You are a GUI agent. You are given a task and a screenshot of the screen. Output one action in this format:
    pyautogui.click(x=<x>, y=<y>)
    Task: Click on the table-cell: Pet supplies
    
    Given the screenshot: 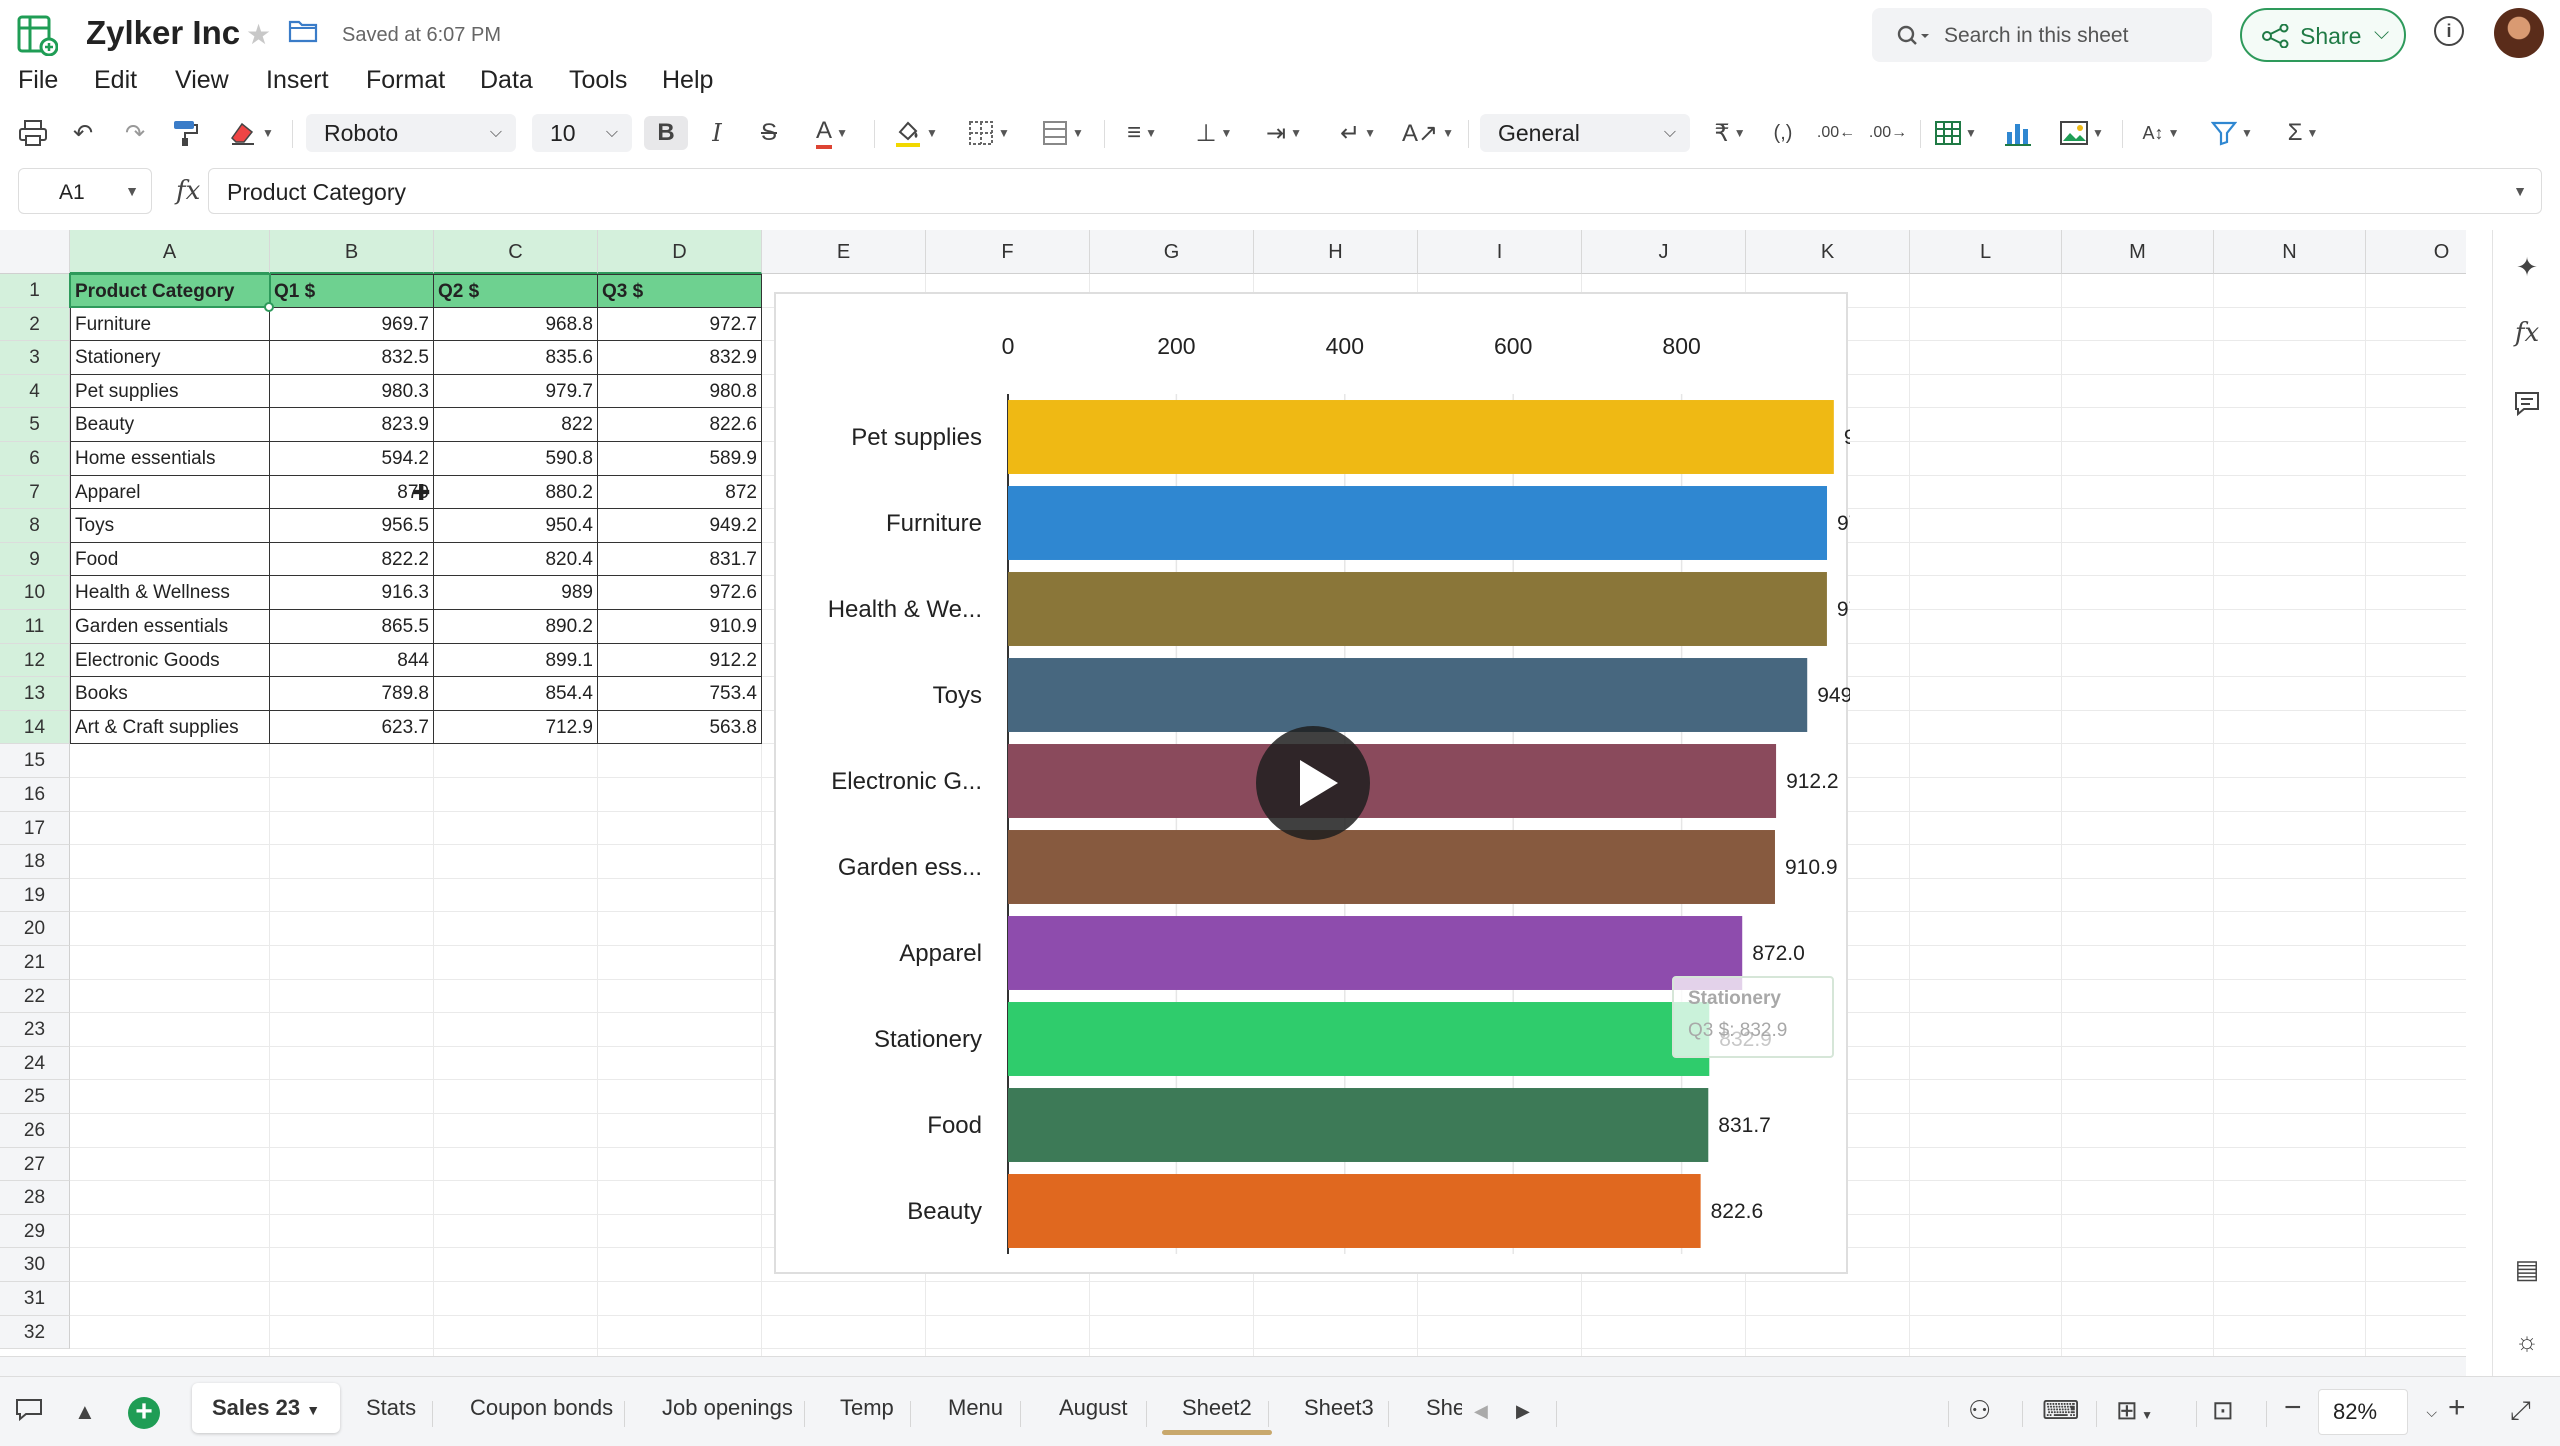 What is the action you would take?
    pyautogui.click(x=170, y=391)
    